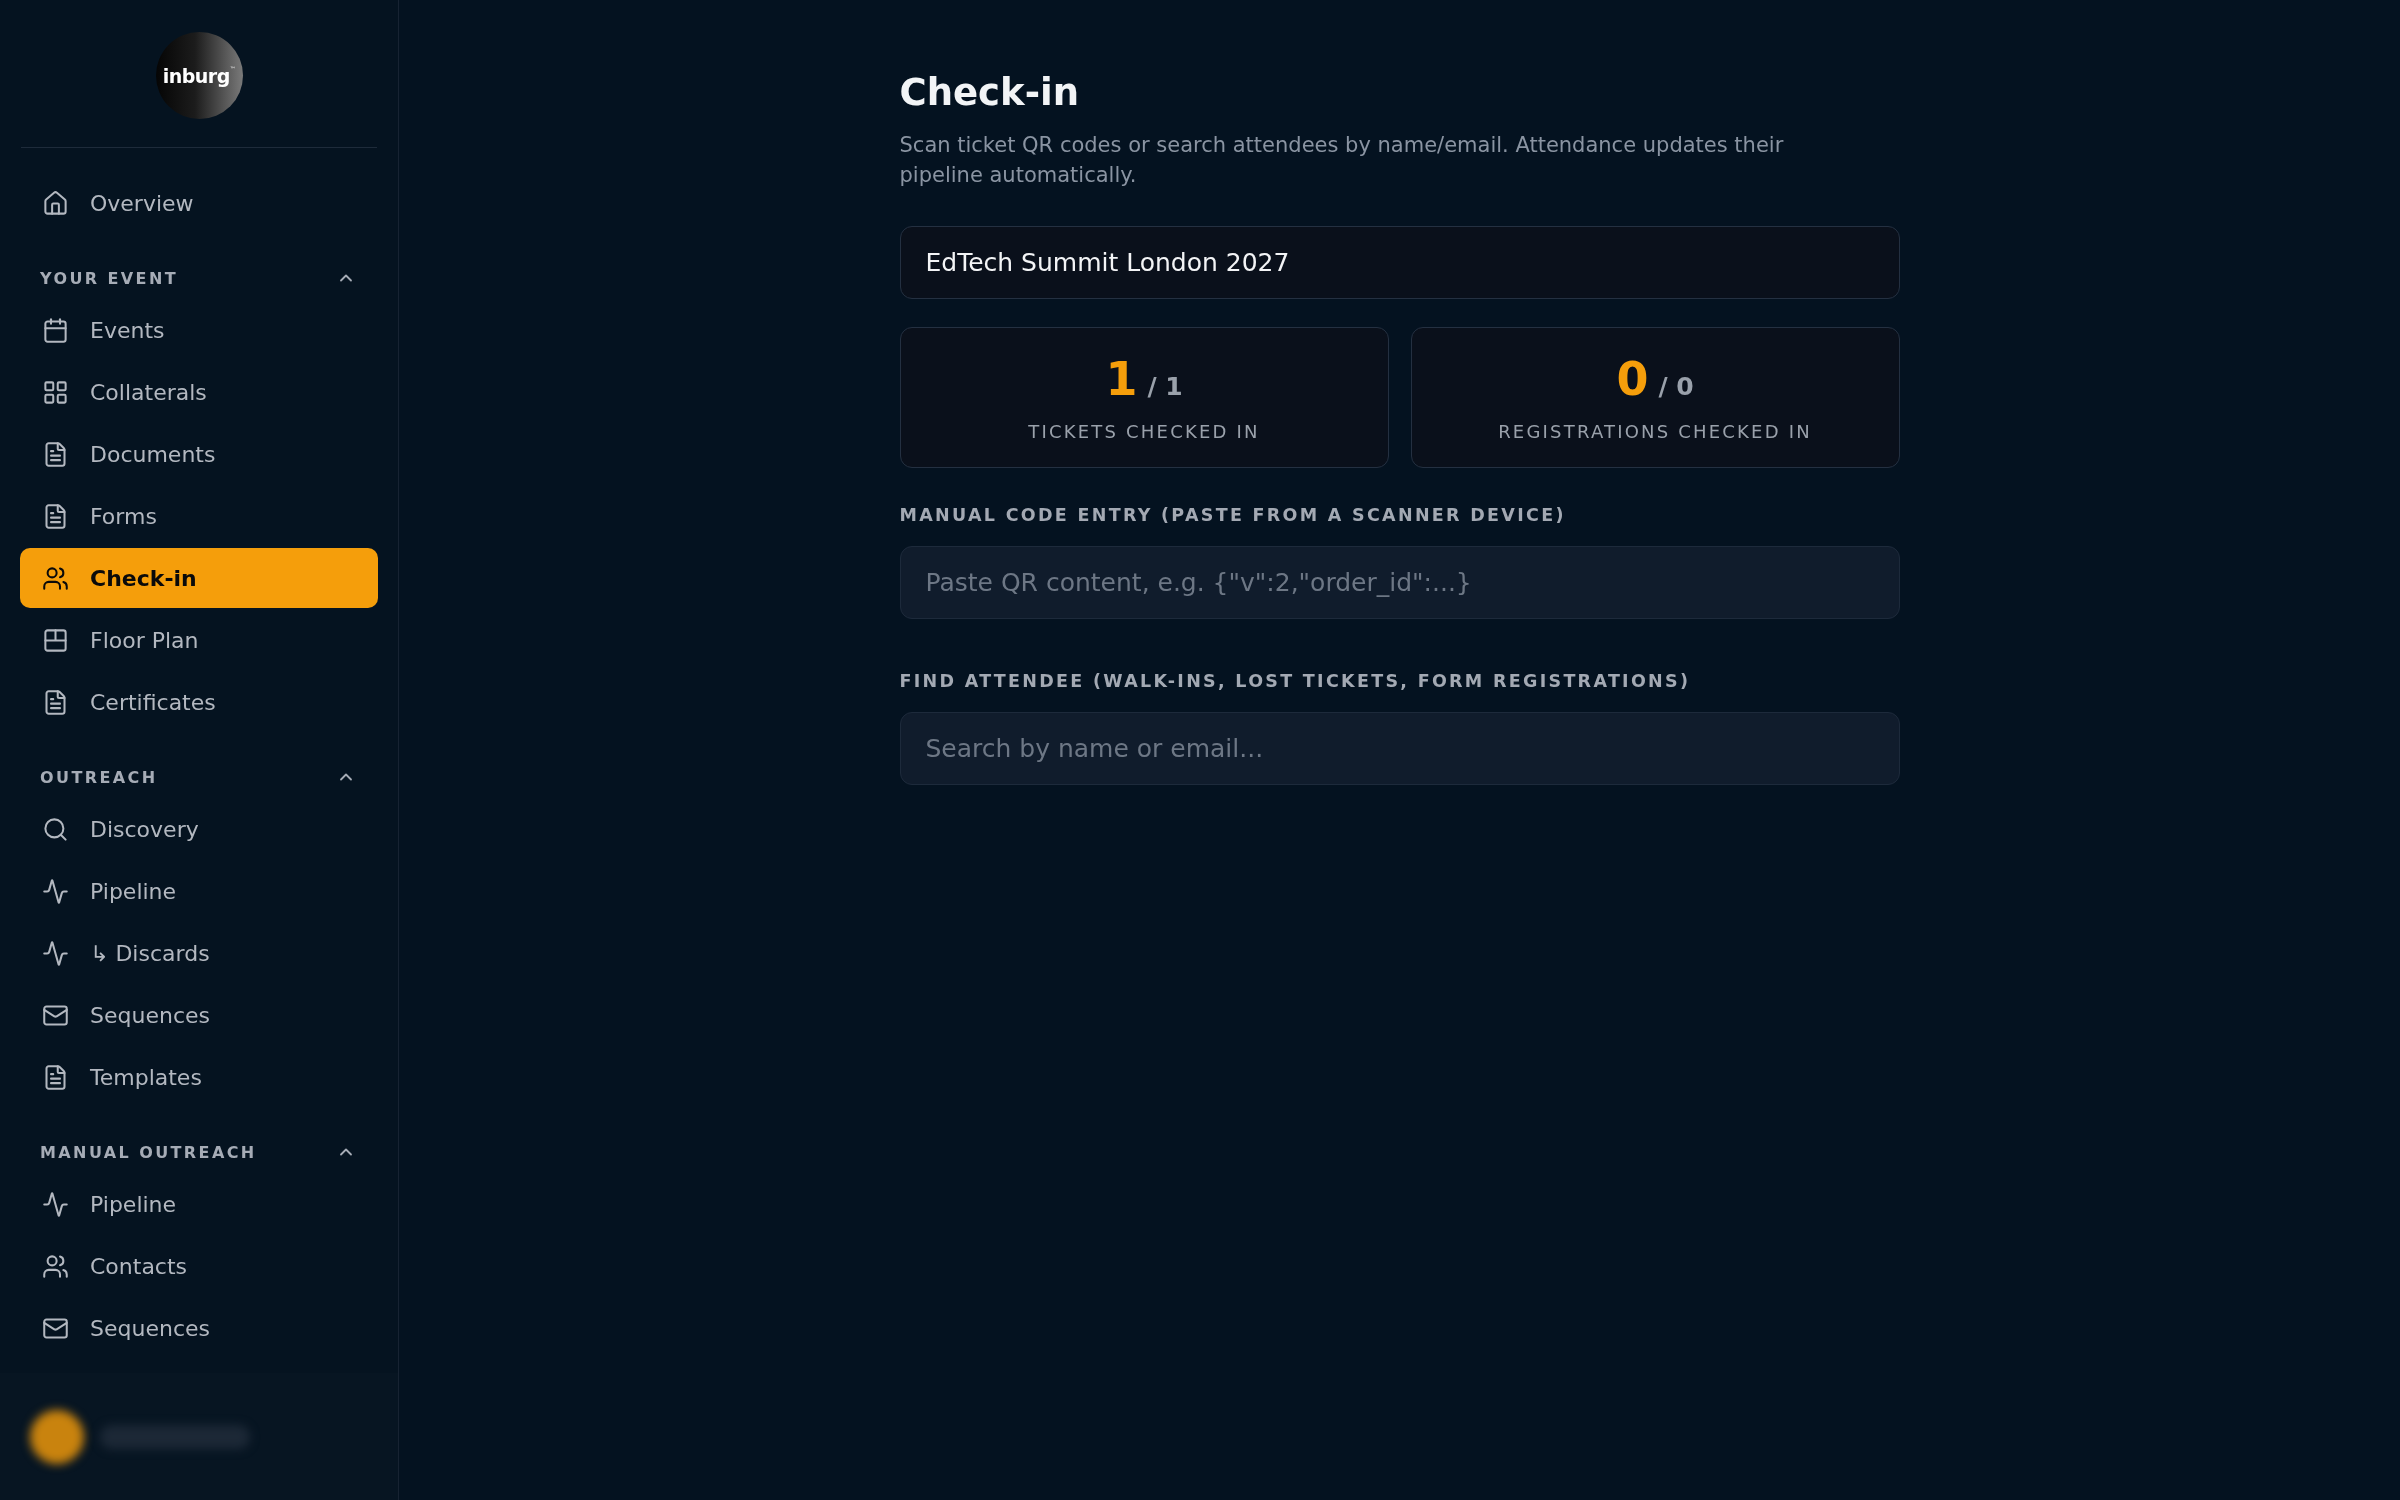 The height and width of the screenshot is (1500, 2400). What do you see at coordinates (1233, 515) in the screenshot?
I see `field-label: MANUAL CODE ENTRY (PASTE FROM A SCANNER DEVICE)` at bounding box center [1233, 515].